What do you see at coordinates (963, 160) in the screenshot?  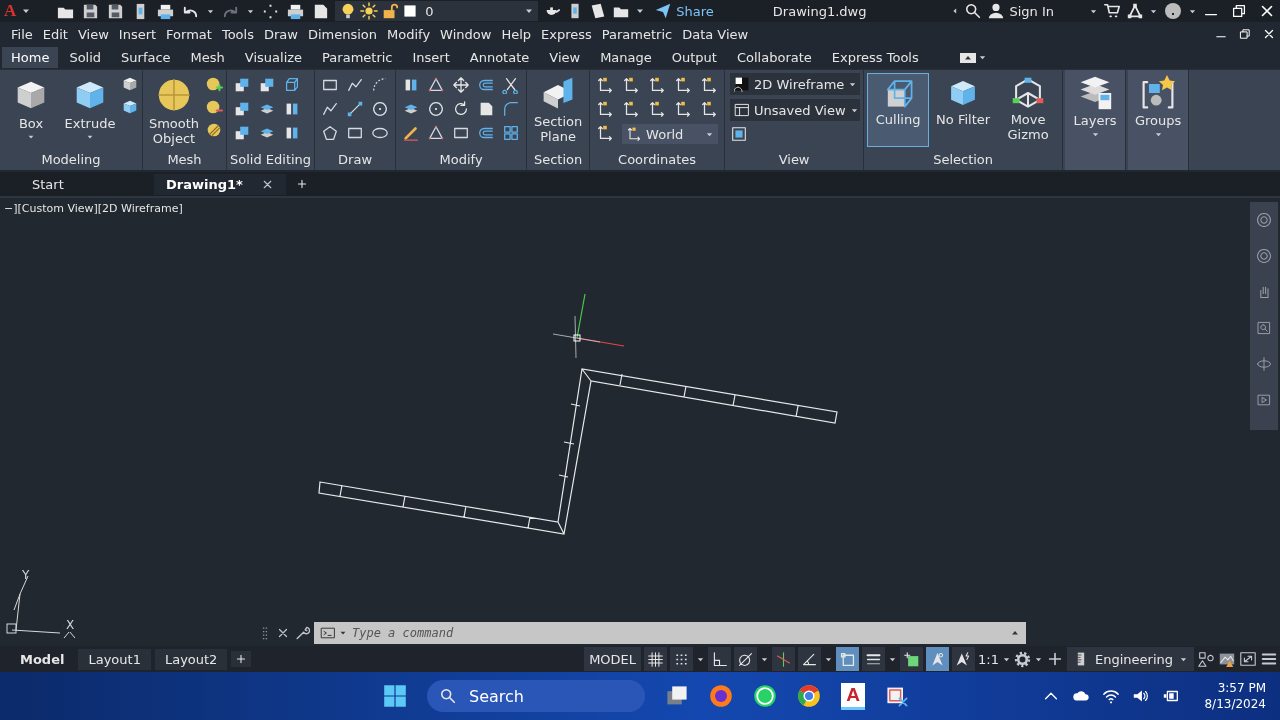 I see `panel-title: Selection` at bounding box center [963, 160].